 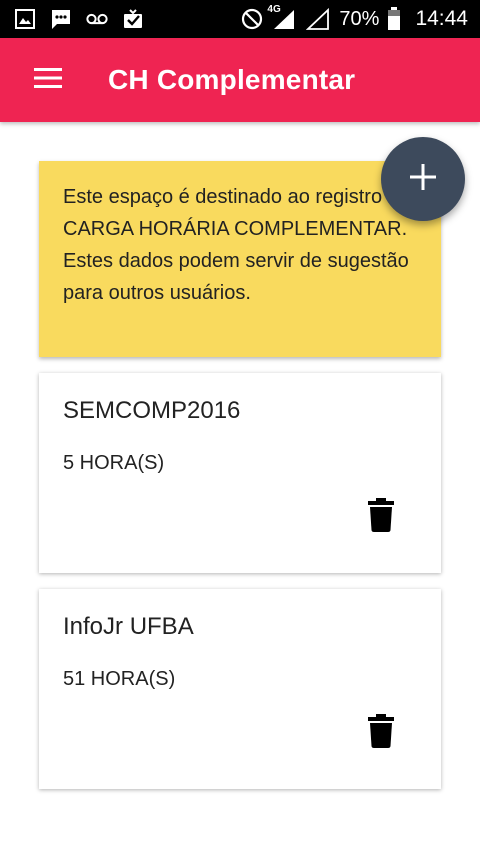 What do you see at coordinates (152, 410) in the screenshot?
I see `entry-title: SEMCOMP2016` at bounding box center [152, 410].